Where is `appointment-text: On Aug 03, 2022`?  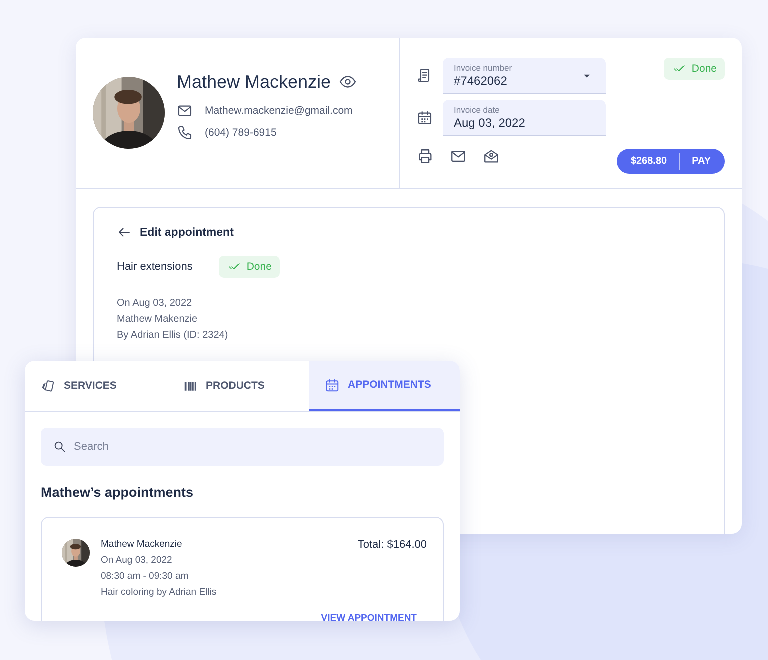
appointment-text: On Aug 03, 2022 is located at coordinates (137, 560).